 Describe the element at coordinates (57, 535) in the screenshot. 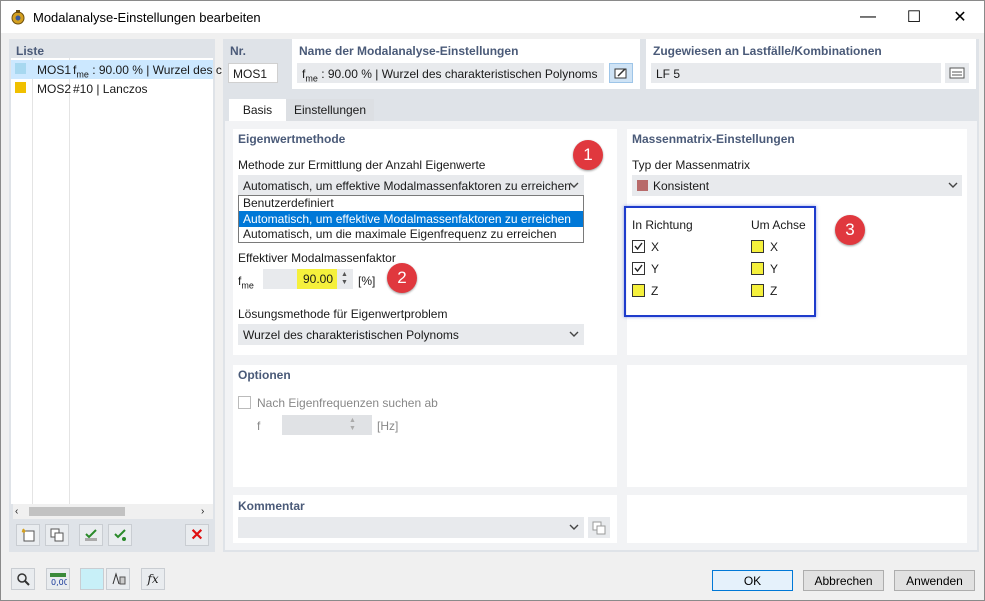

I see `copy-item-icon` at that location.